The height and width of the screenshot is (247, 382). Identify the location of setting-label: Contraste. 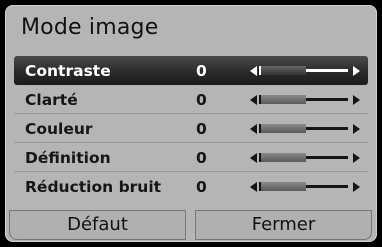
(68, 71).